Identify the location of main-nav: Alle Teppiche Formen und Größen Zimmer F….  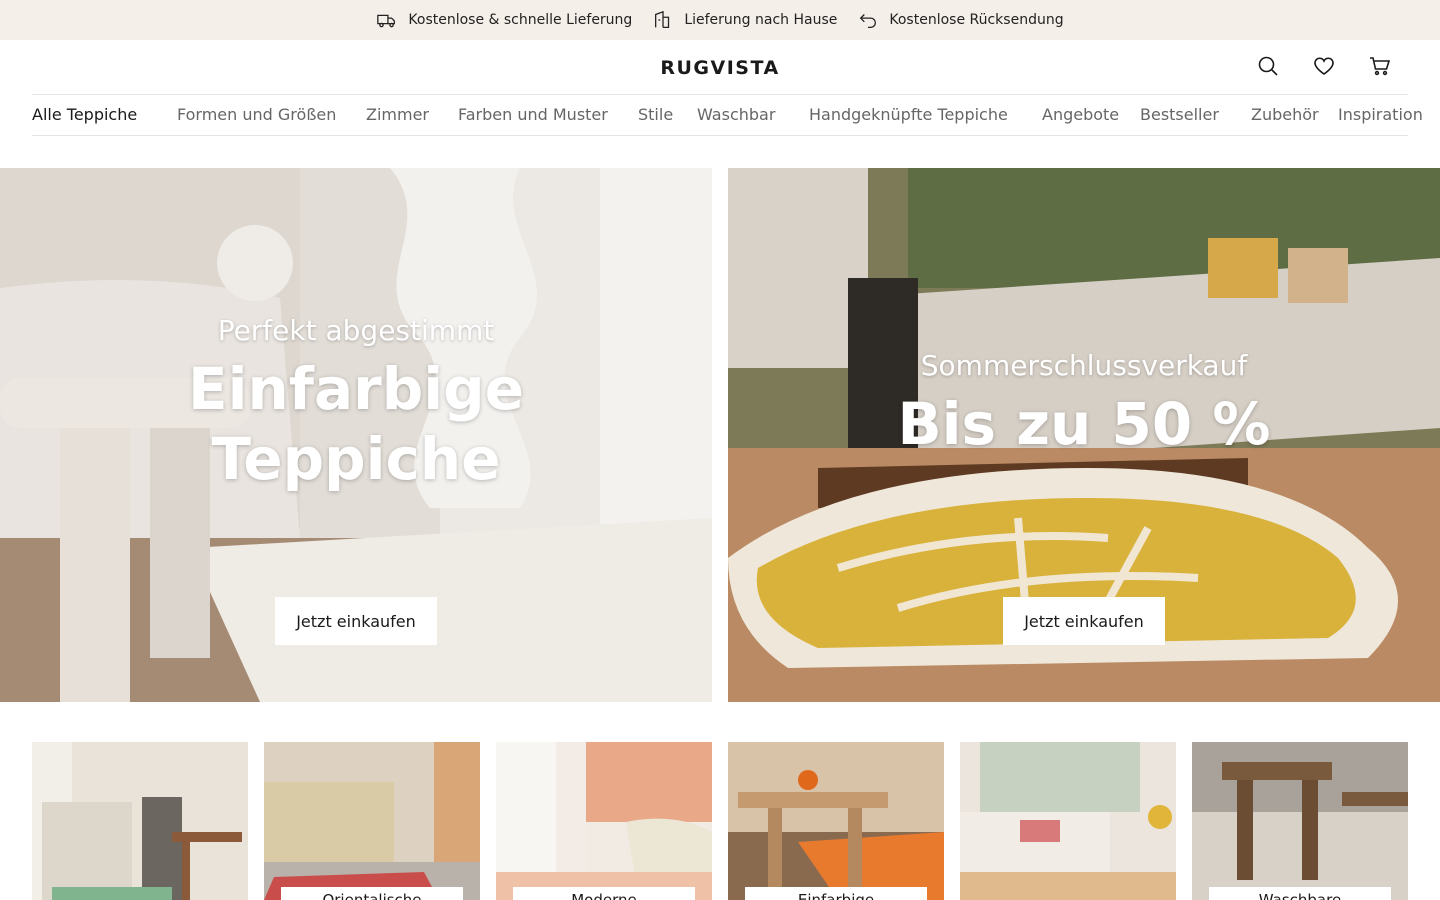
(727, 115).